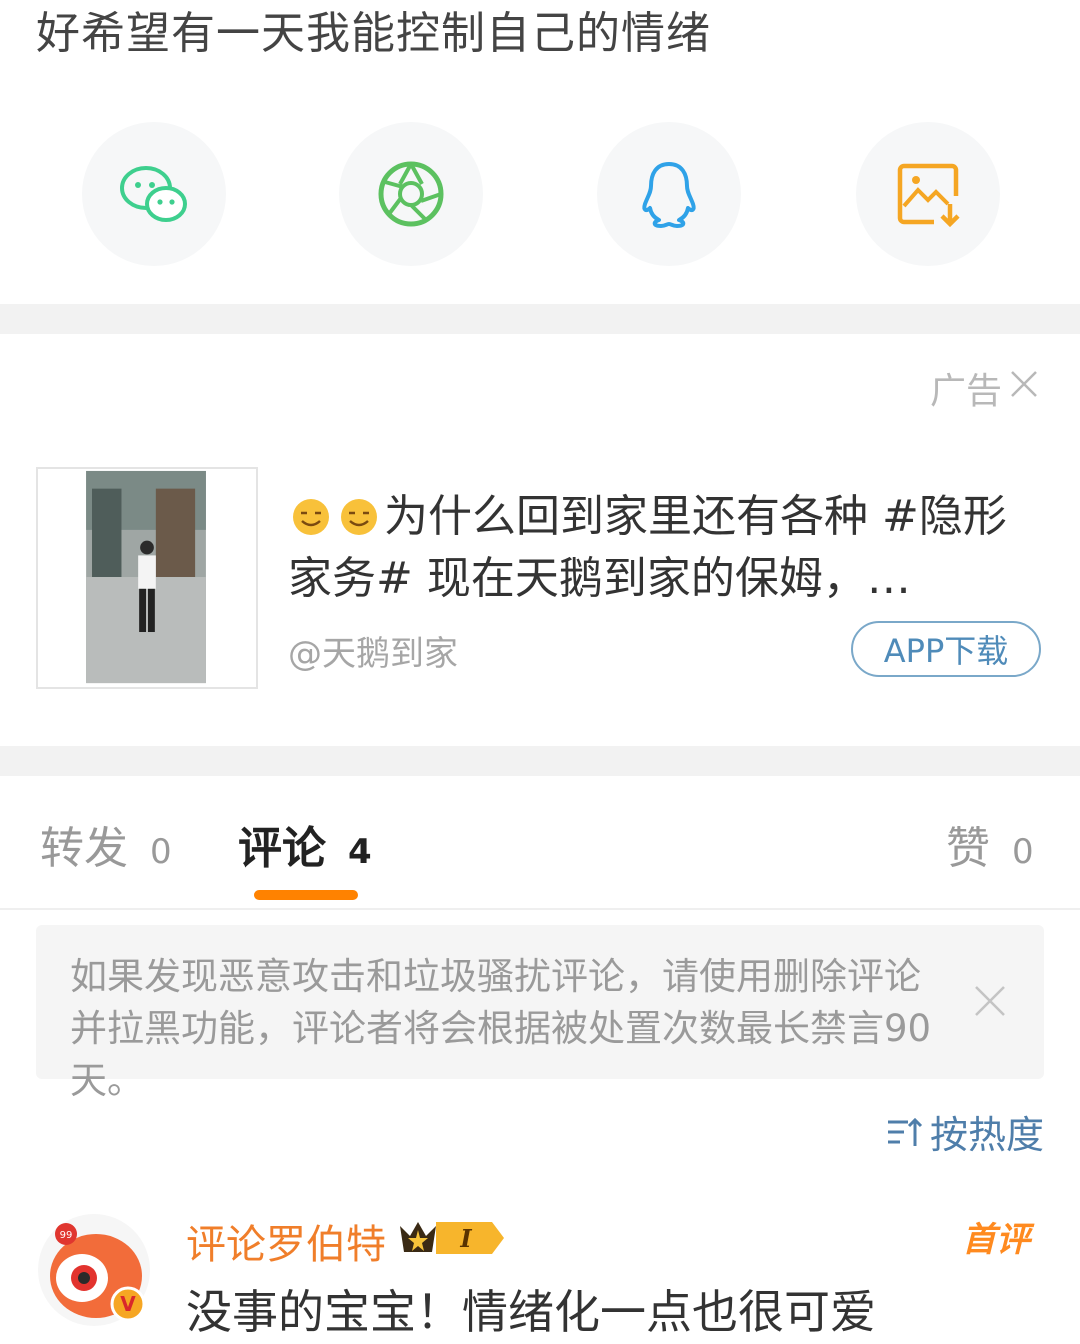  What do you see at coordinates (540, 855) in the screenshot?
I see `interaction-tabs: 转发 0 评论 4 赞 0` at bounding box center [540, 855].